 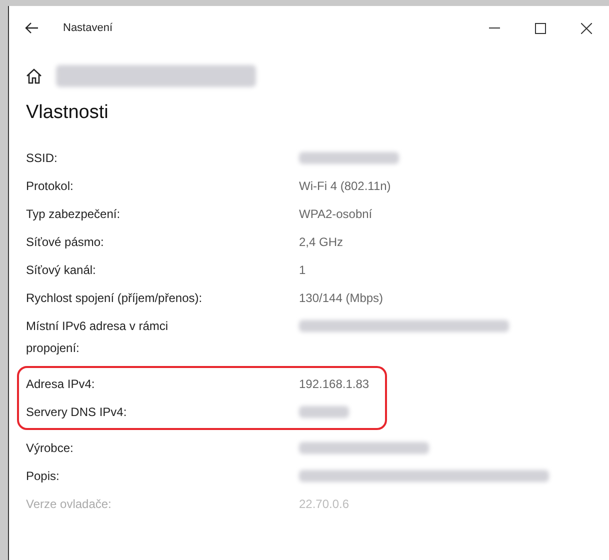 What do you see at coordinates (302, 270) in the screenshot?
I see `property-value: 1` at bounding box center [302, 270].